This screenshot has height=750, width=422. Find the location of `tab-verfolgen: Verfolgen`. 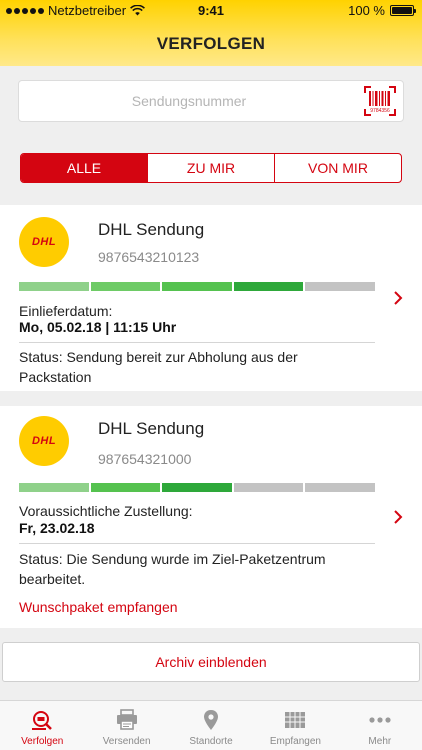

tab-verfolgen: Verfolgen is located at coordinates (42, 725).